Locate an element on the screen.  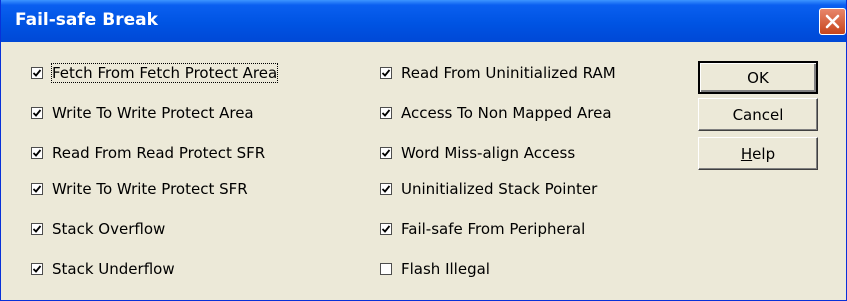
checkbox-label: Write To Write Protect Area is located at coordinates (153, 113).